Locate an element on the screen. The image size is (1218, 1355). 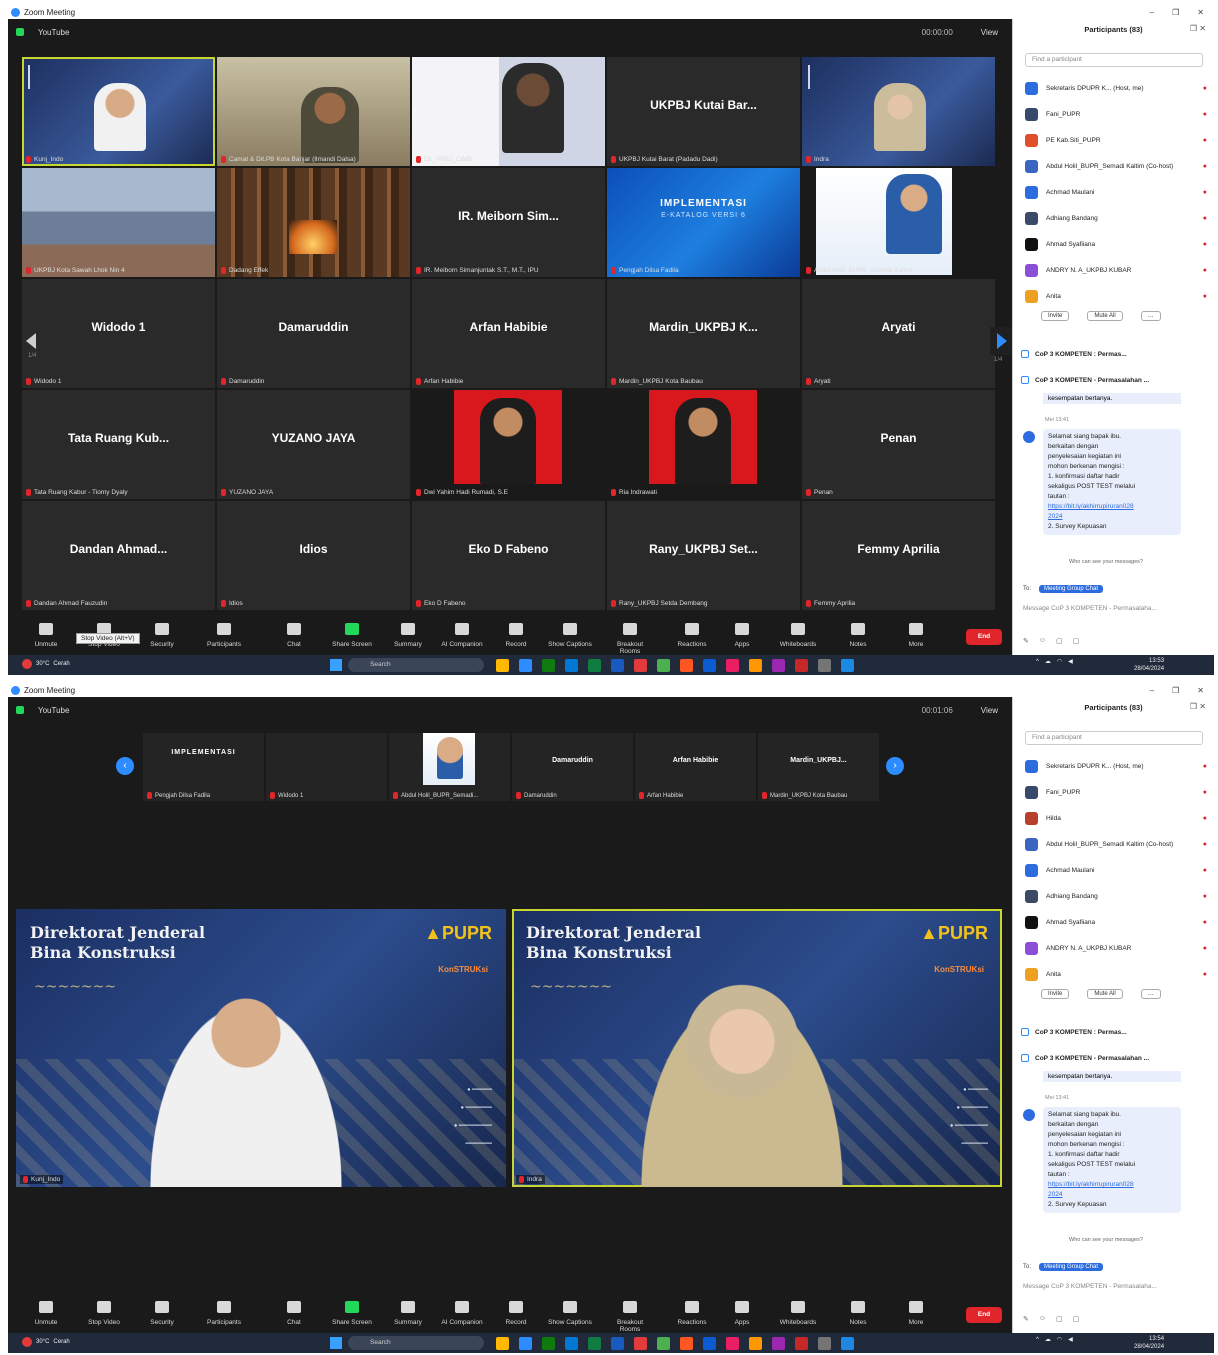
name-tile: Eko D Fabeno Eko D Fabeno is located at coordinates (508, 555).